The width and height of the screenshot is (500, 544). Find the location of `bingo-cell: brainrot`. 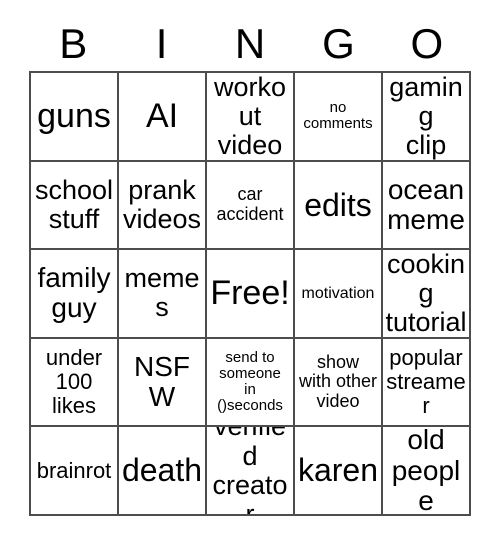

bingo-cell: brainrot is located at coordinates (75, 471).